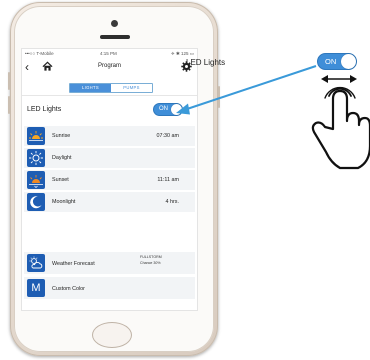 The image size is (370, 360). What do you see at coordinates (340, 128) in the screenshot?
I see `hand-pointer-icon` at bounding box center [340, 128].